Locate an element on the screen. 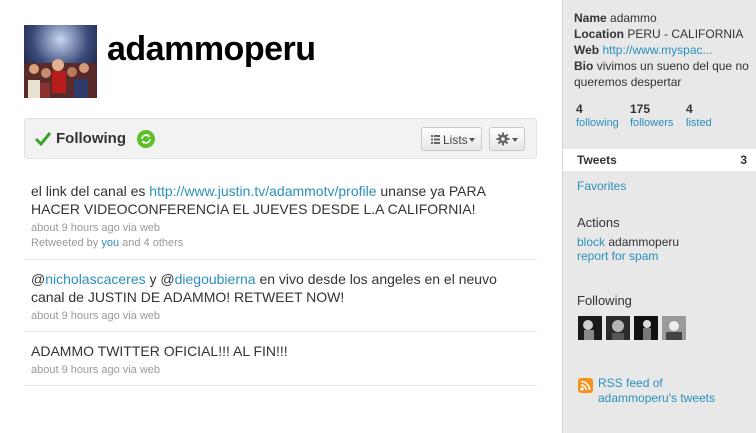  retweet-info-suffix: and 4 others is located at coordinates (151, 243).